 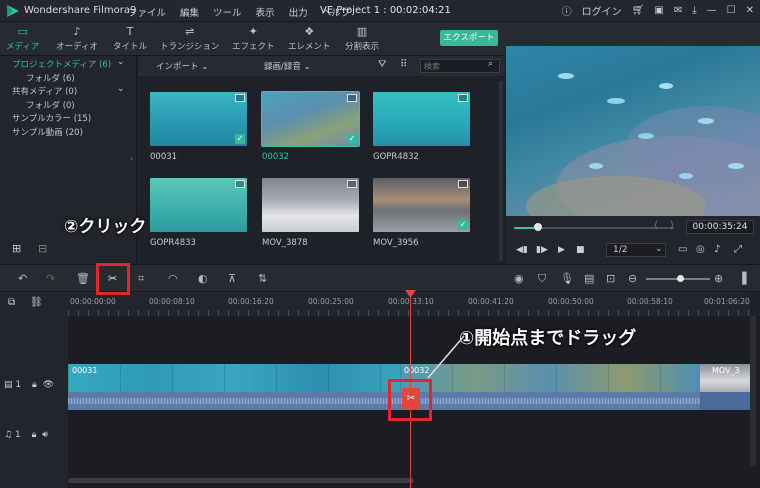 I want to click on media-thumb-00031: ✓, so click(x=198, y=119).